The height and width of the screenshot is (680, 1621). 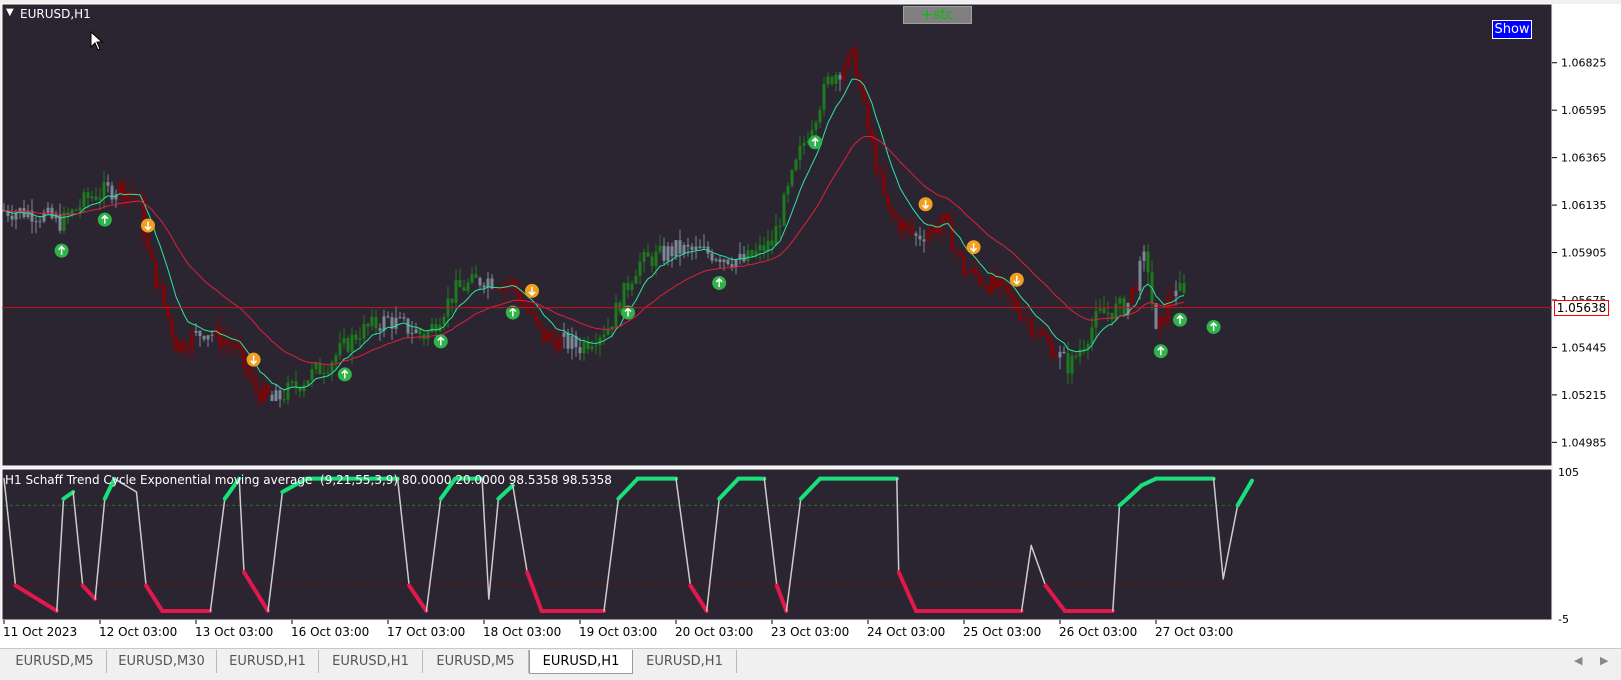 I want to click on current-price-tag: 1.05638, so click(x=1581, y=307).